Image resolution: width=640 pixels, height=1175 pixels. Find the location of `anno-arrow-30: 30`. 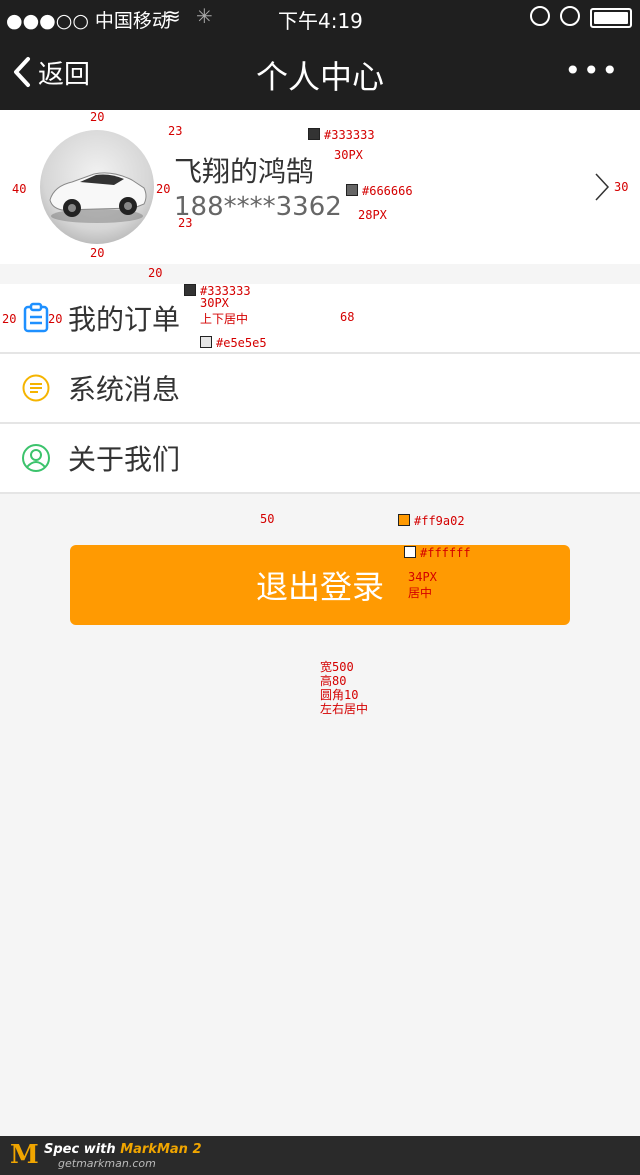

anno-arrow-30: 30 is located at coordinates (621, 187).